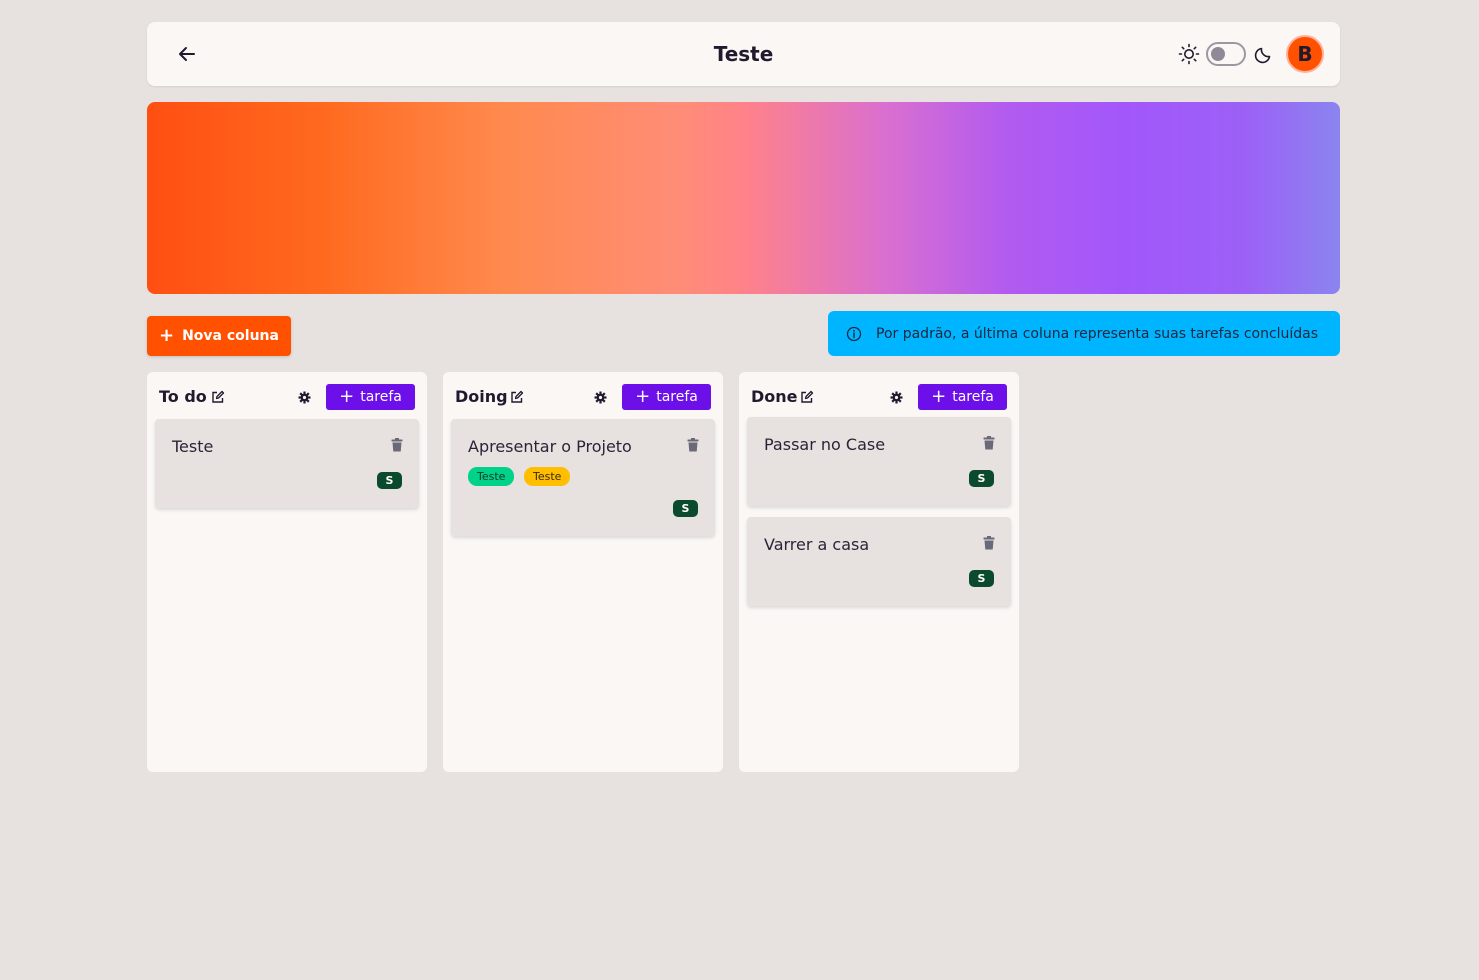 This screenshot has width=1479, height=980. What do you see at coordinates (1189, 54) in the screenshot?
I see `sun-icon` at bounding box center [1189, 54].